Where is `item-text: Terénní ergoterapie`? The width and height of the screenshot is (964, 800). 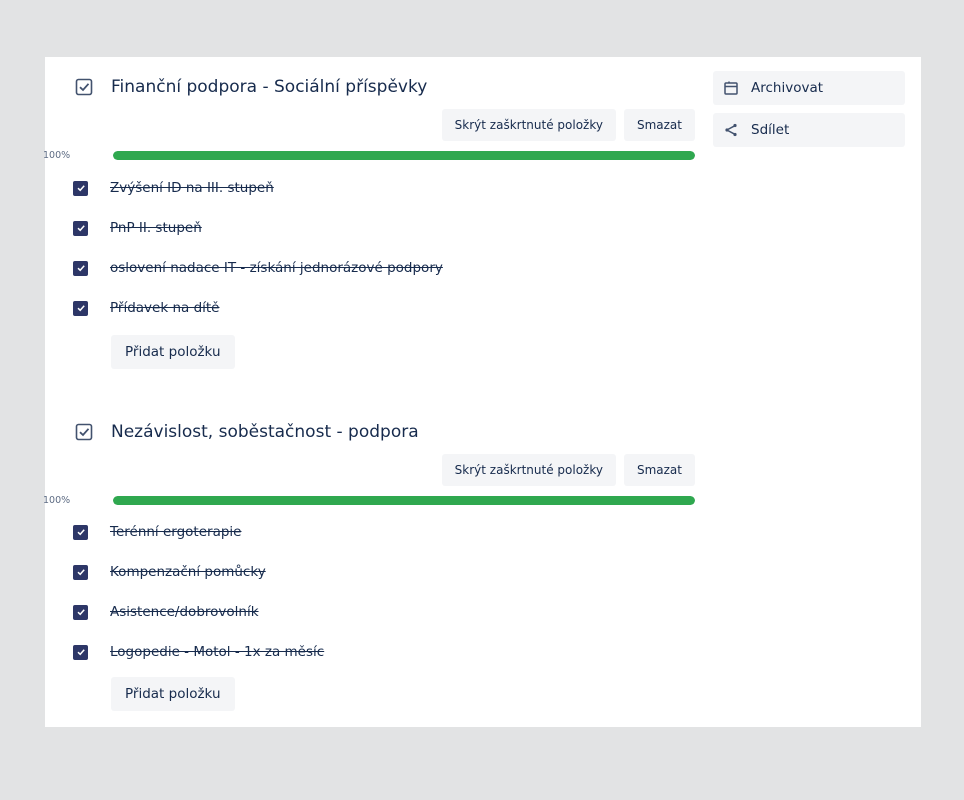 item-text: Terénní ergoterapie is located at coordinates (175, 532).